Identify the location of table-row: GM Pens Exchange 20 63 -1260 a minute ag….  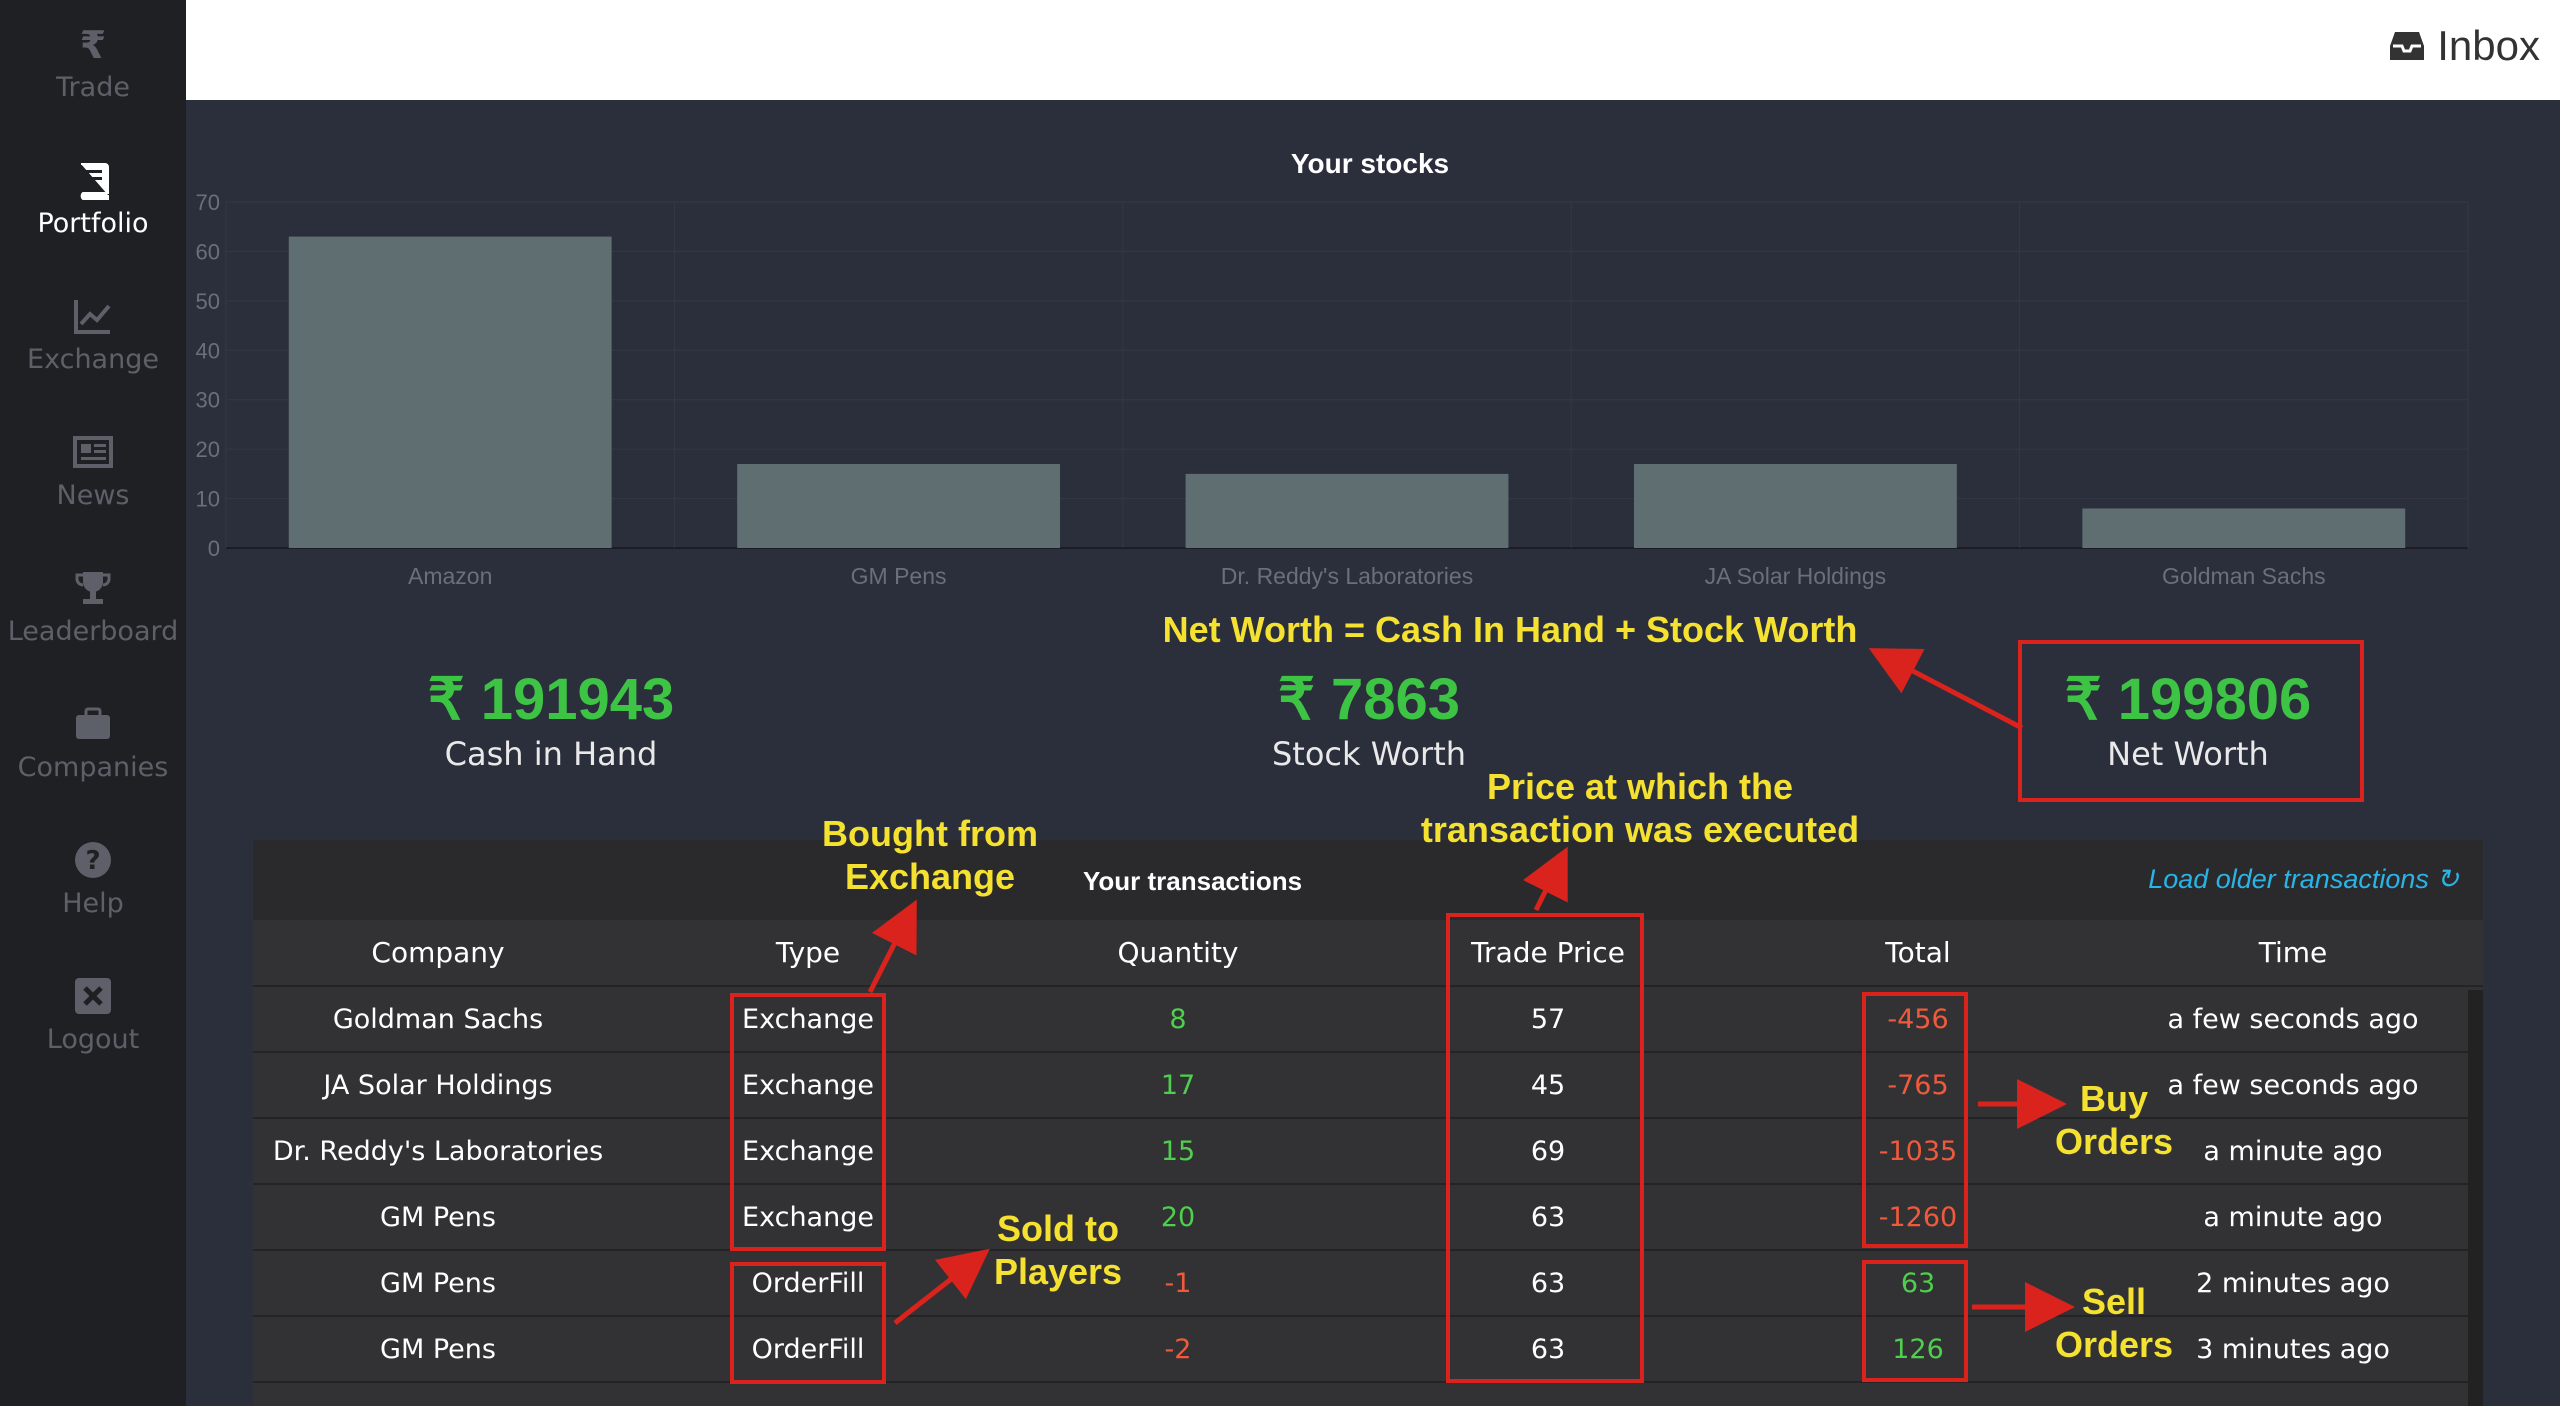
(1368, 1217).